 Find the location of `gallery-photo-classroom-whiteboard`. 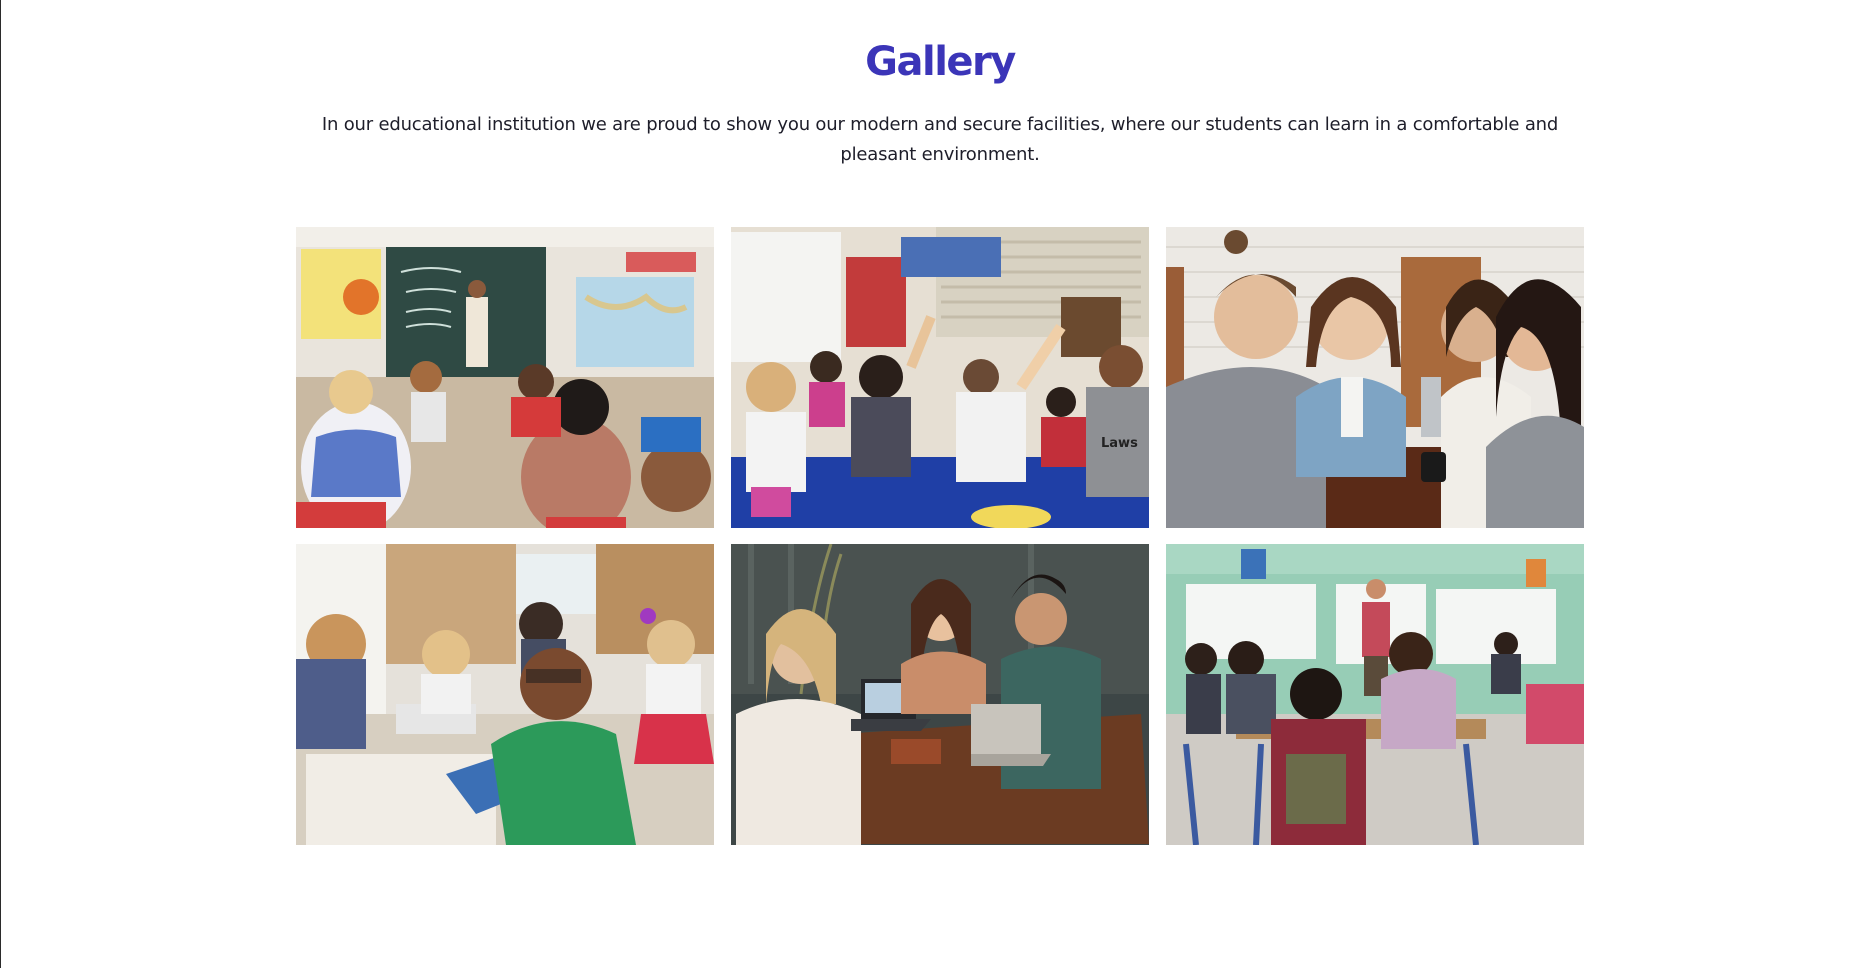

gallery-photo-classroom-whiteboard is located at coordinates (1375, 694).